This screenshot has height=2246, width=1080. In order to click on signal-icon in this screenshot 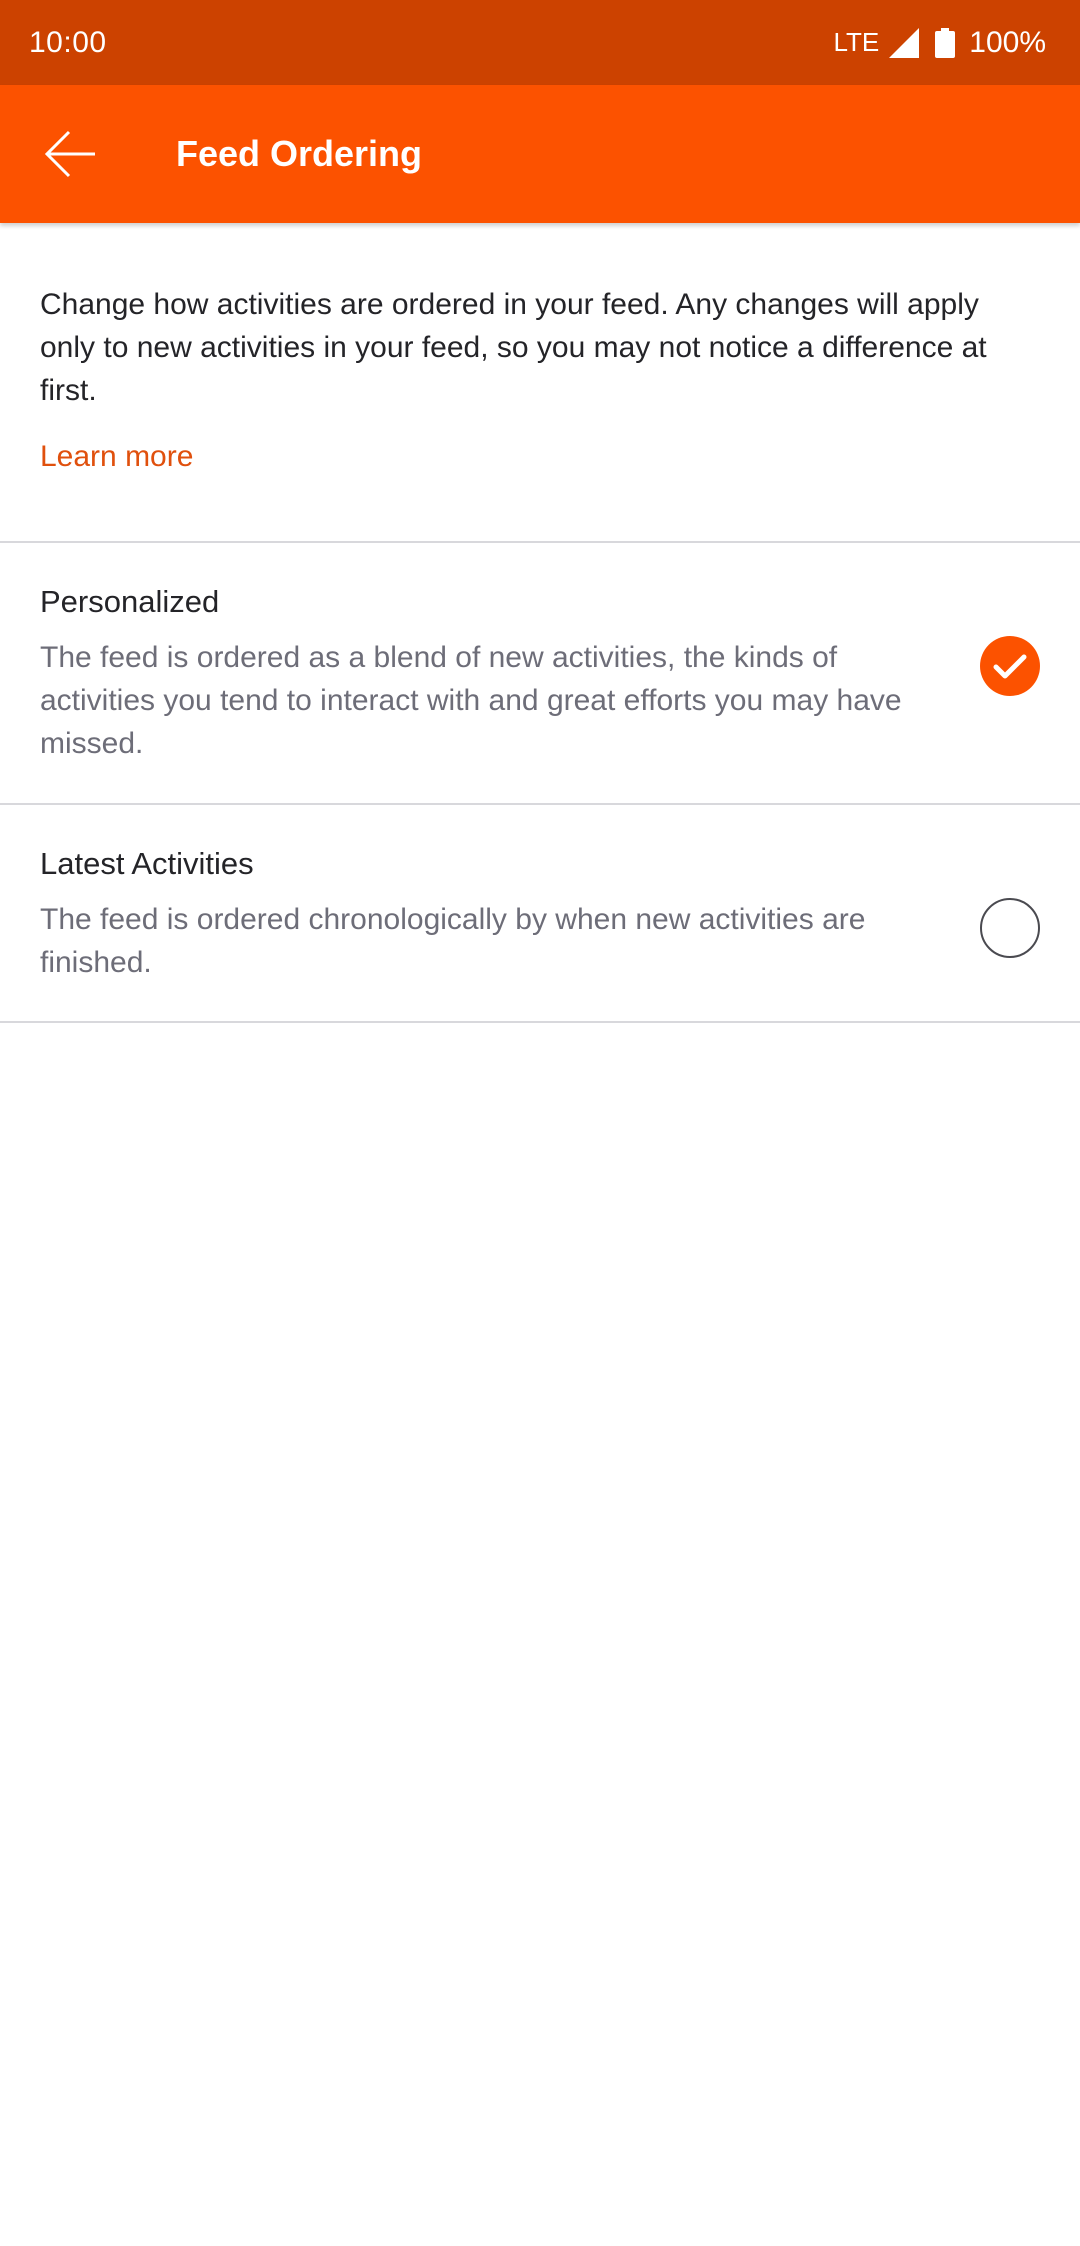, I will do `click(904, 42)`.